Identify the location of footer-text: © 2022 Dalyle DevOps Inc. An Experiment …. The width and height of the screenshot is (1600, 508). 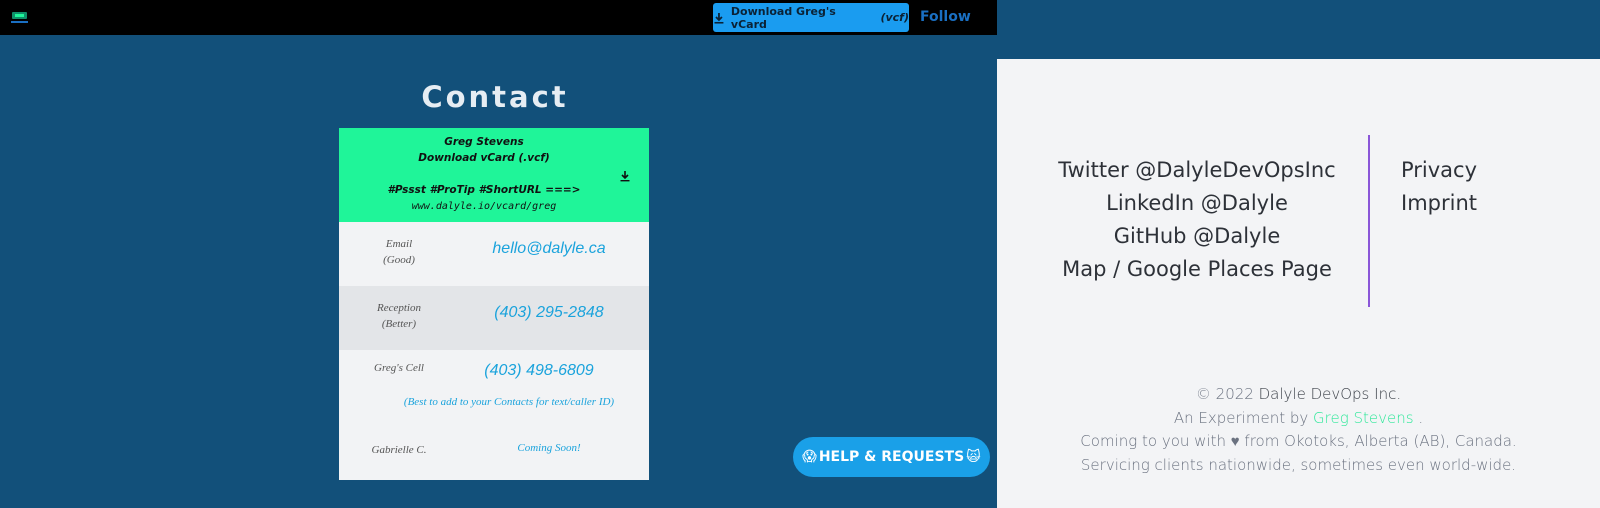
(1298, 430).